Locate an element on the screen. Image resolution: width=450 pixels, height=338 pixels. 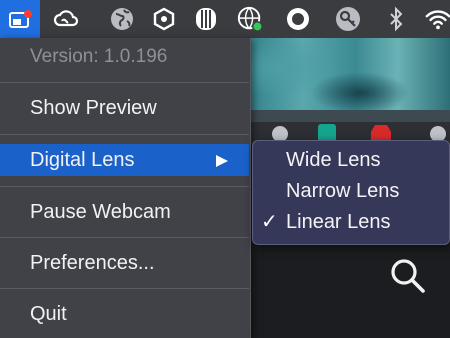
submenu-item-label: Linear Lens is located at coordinates (338, 222).